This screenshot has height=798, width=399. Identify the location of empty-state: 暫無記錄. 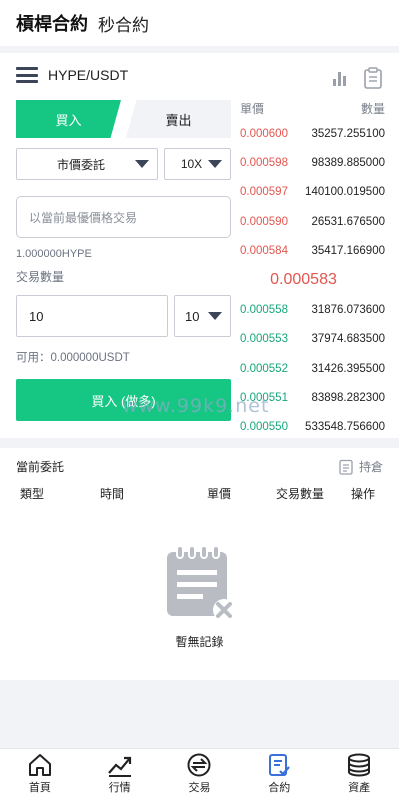
(199, 597).